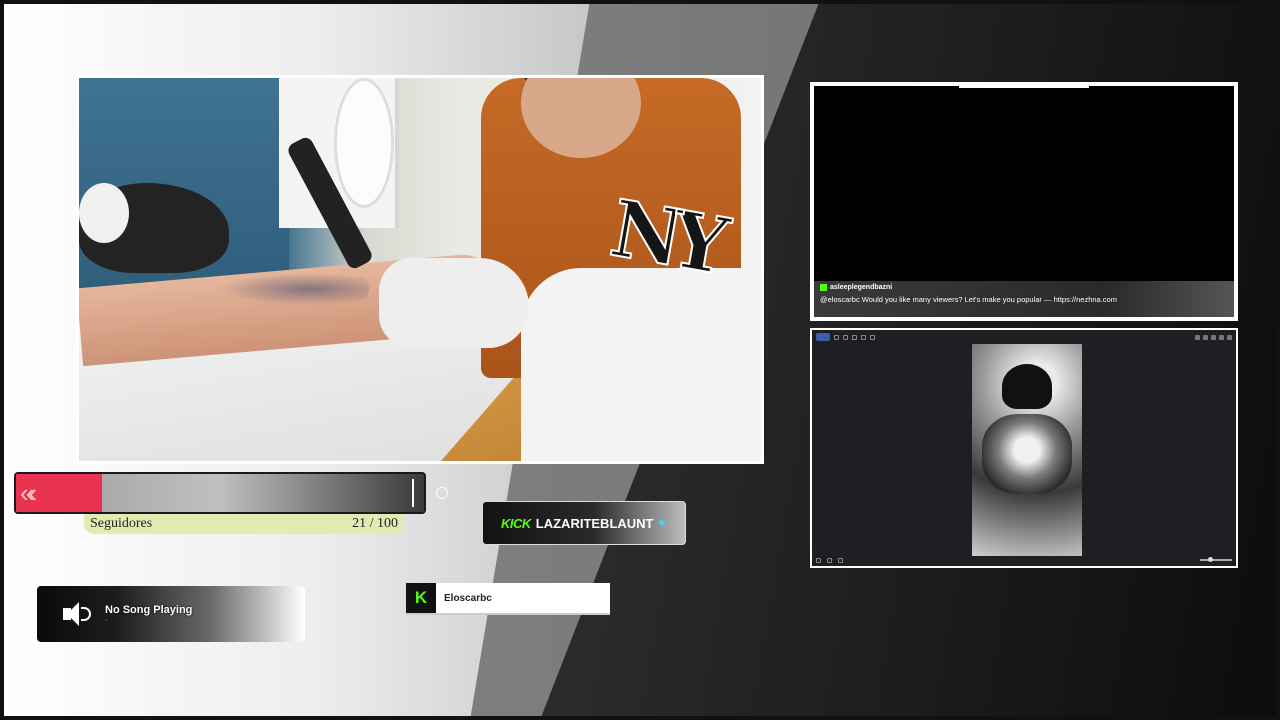  I want to click on ny-logo: NY, so click(664, 237).